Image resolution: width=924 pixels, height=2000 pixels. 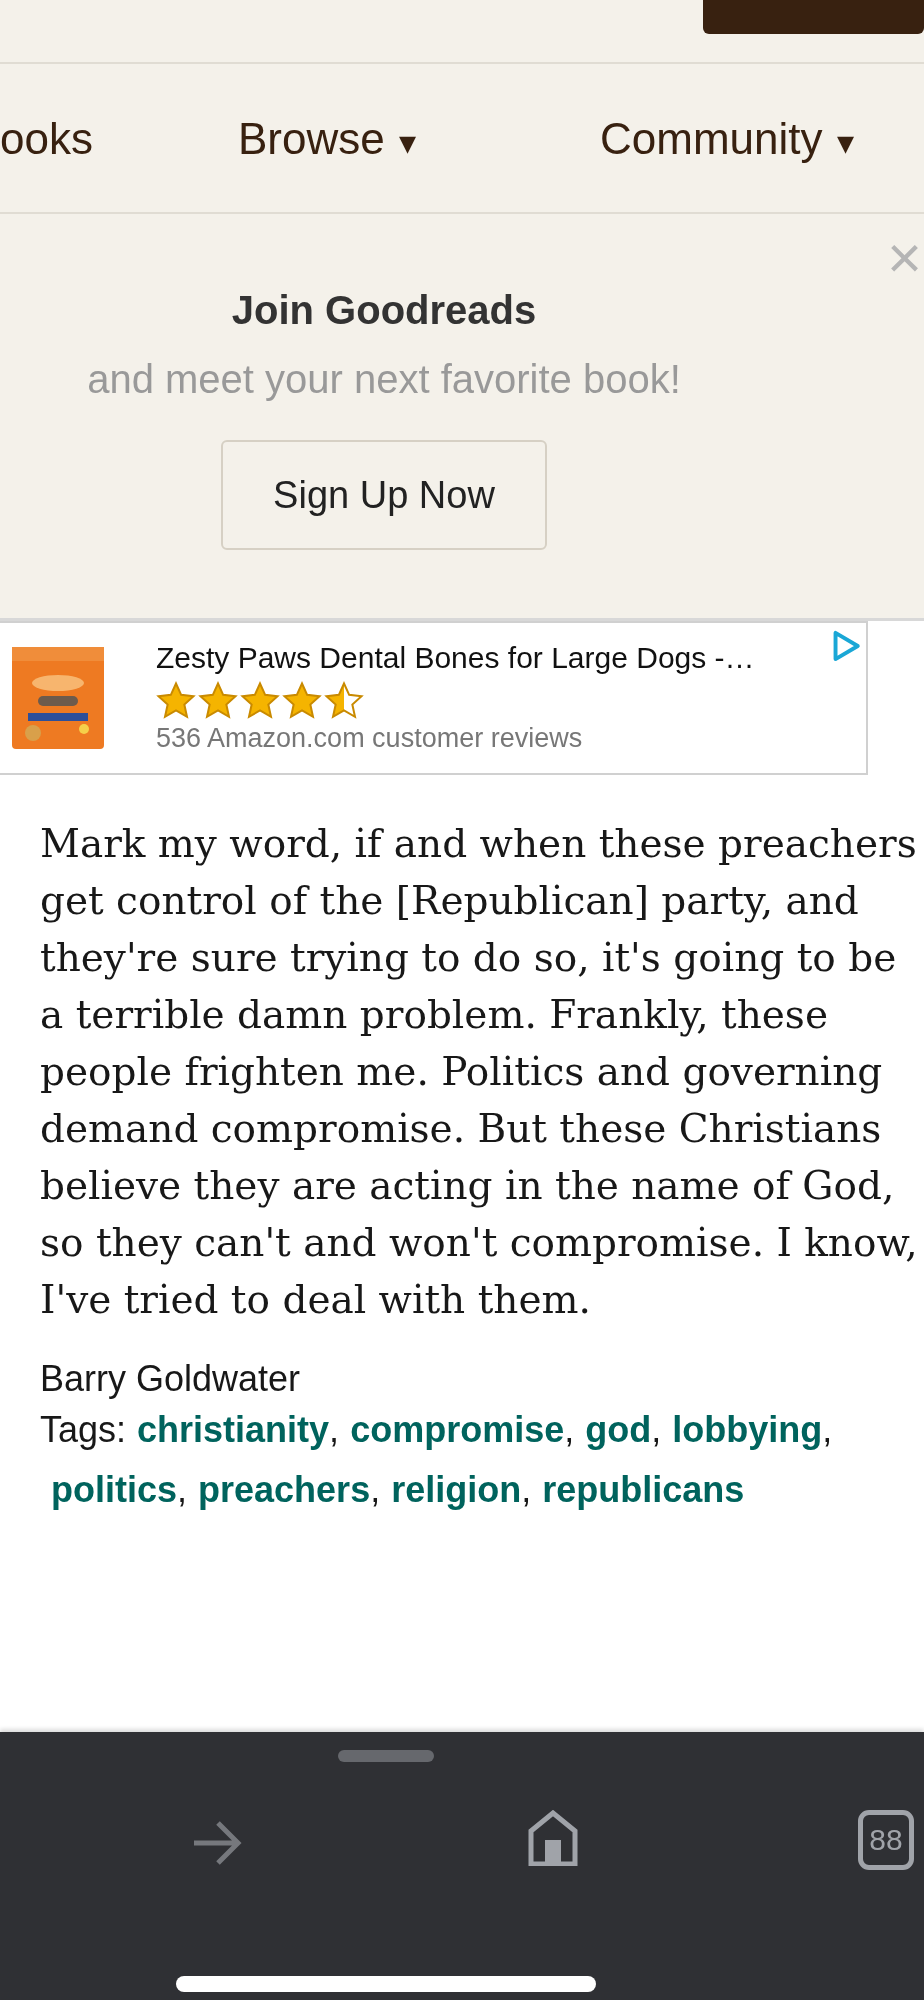 What do you see at coordinates (311, 139) in the screenshot?
I see `nav-link: Browse` at bounding box center [311, 139].